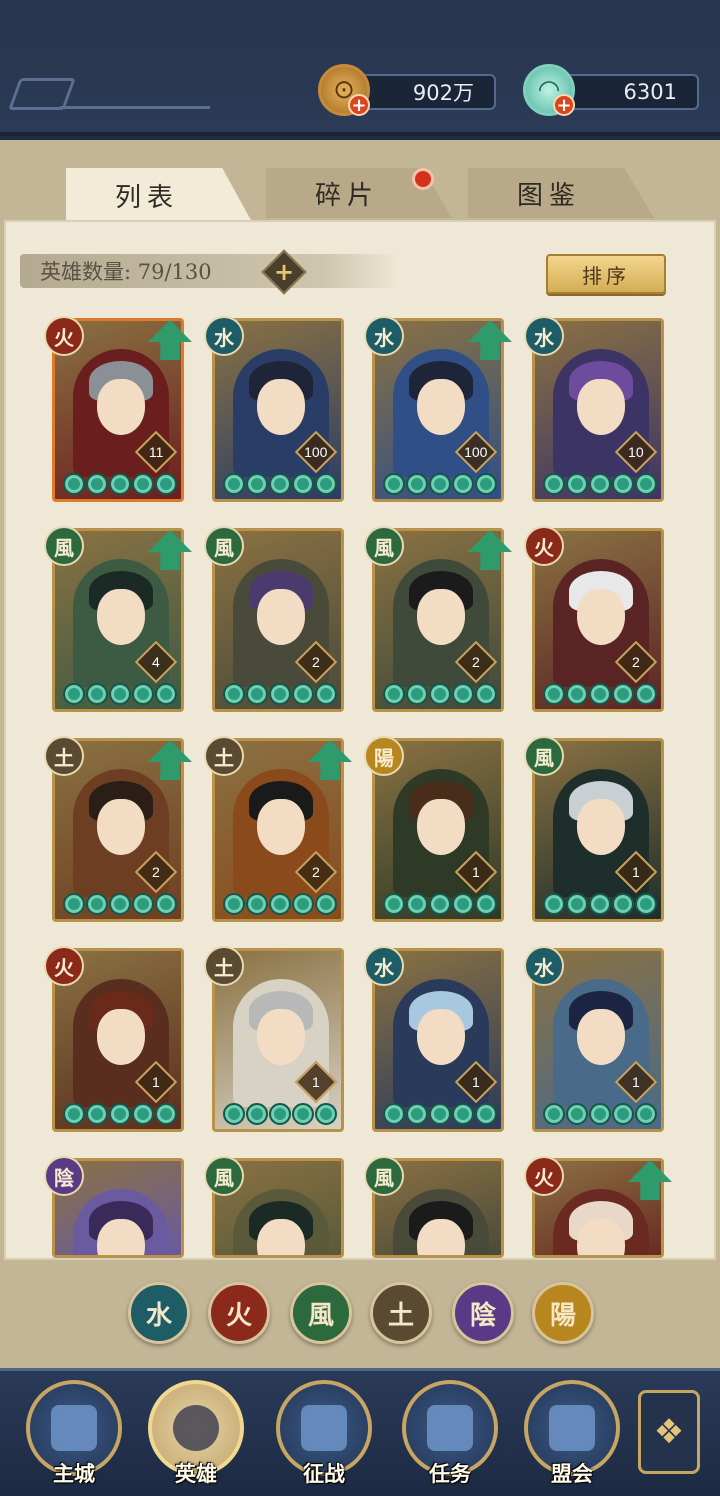 This screenshot has height=1496, width=720. I want to click on hero-level: 11, so click(156, 451).